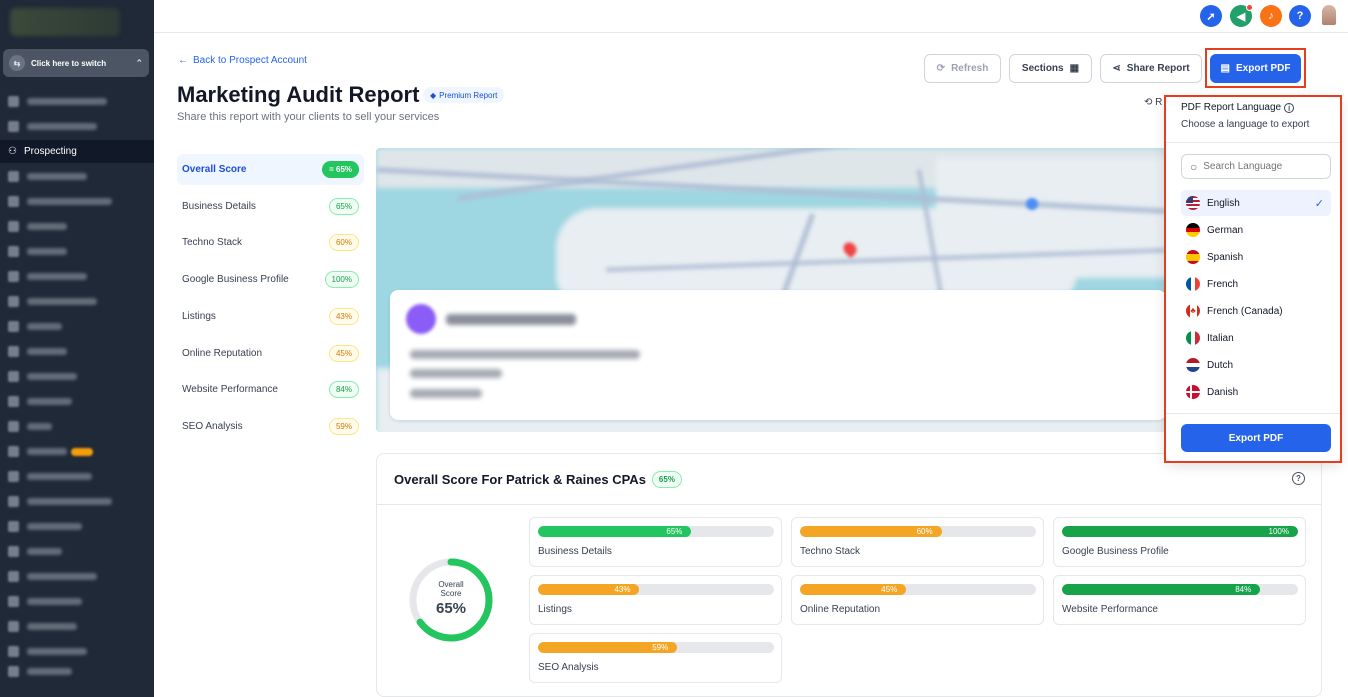  What do you see at coordinates (1241, 15) in the screenshot?
I see `megaphone-icon: ◀` at bounding box center [1241, 15].